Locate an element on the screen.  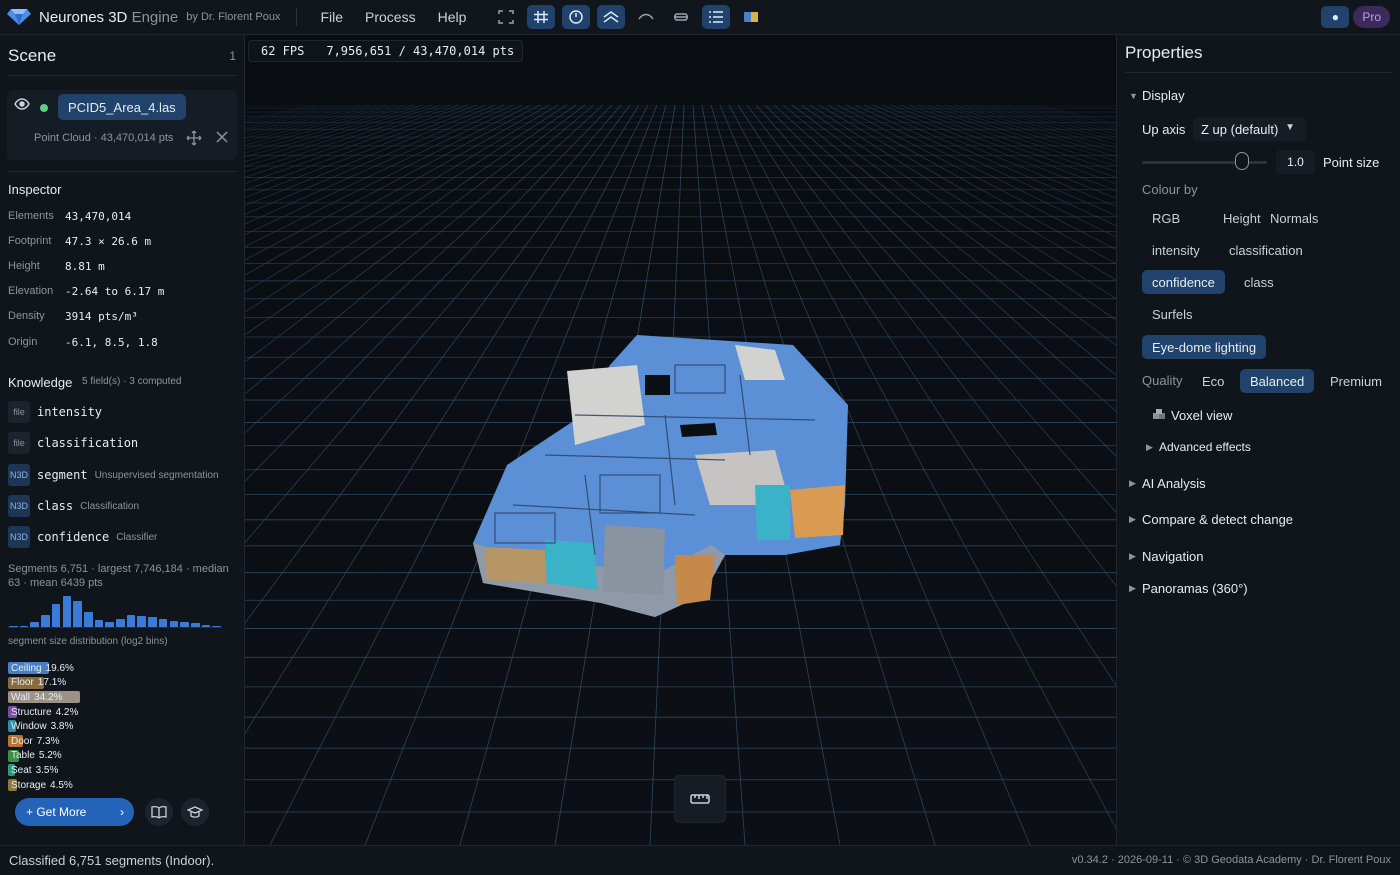
field-confidence: N3D confidence Classifier is located at coordinates (82, 537).